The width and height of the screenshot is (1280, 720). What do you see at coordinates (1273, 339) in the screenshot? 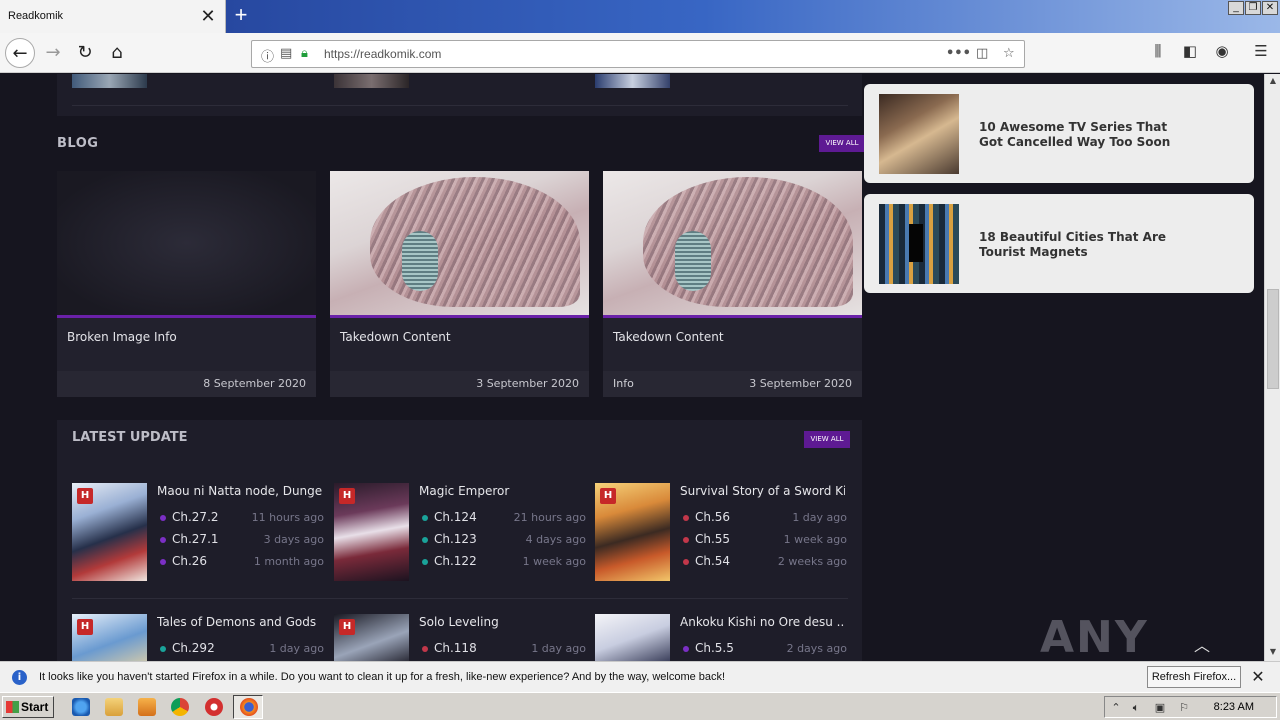
I see `scrollbar-thumb` at bounding box center [1273, 339].